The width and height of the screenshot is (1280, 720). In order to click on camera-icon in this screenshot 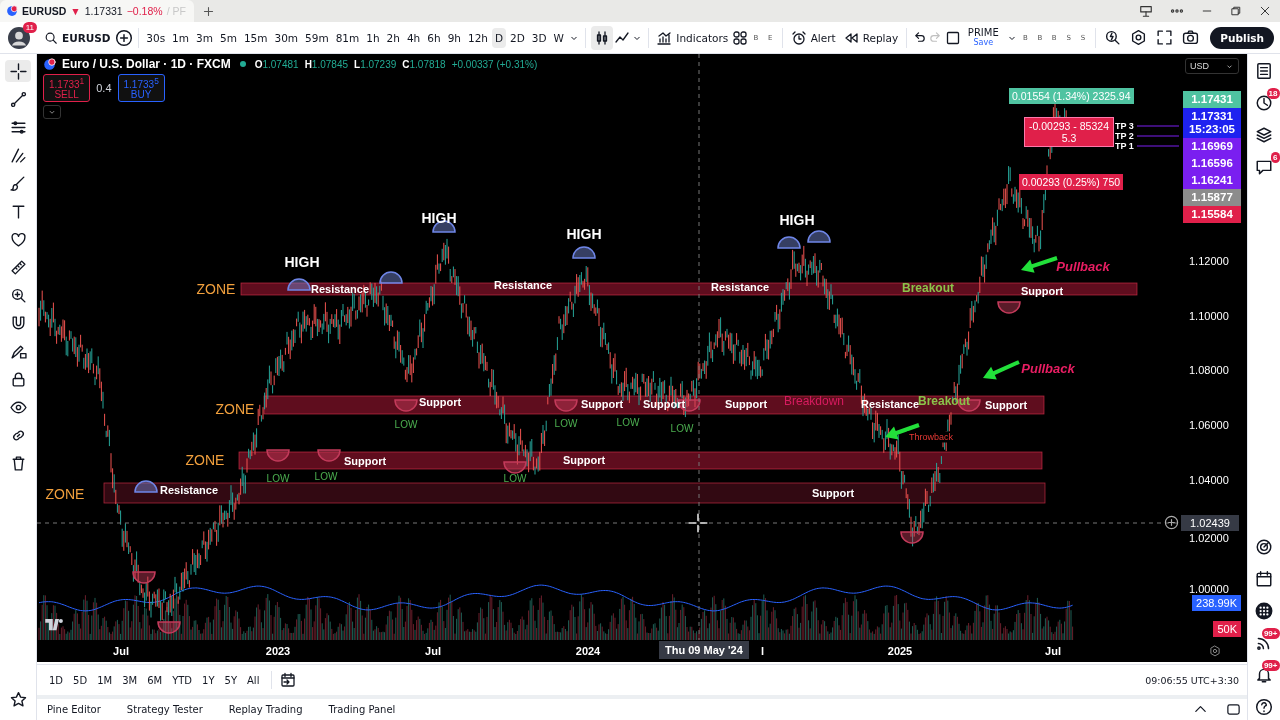, I will do `click(1191, 37)`.